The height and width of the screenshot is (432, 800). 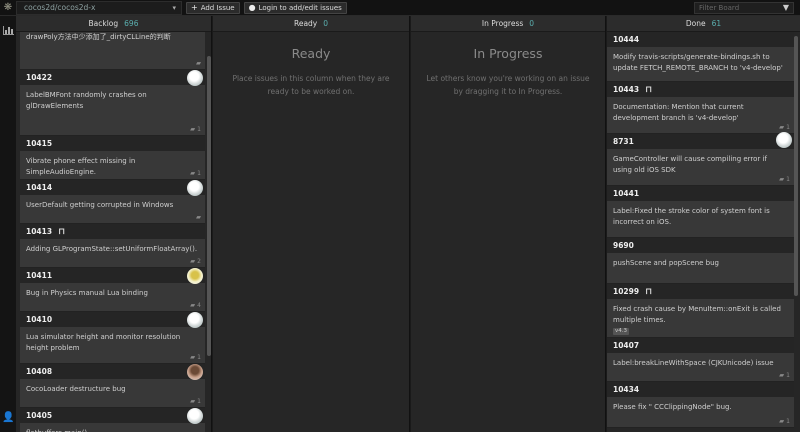 What do you see at coordinates (744, 7) in the screenshot?
I see `filter-board-input: Filter Board ▼` at bounding box center [744, 7].